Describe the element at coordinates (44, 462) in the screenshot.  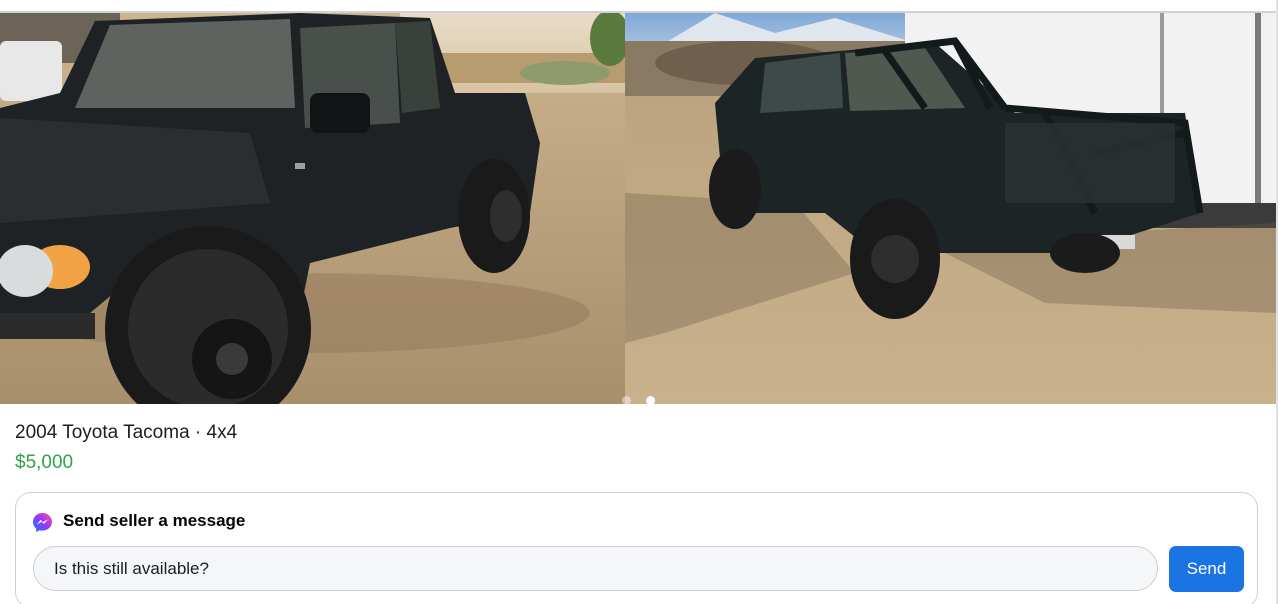
I see `listing-price: $5,000` at that location.